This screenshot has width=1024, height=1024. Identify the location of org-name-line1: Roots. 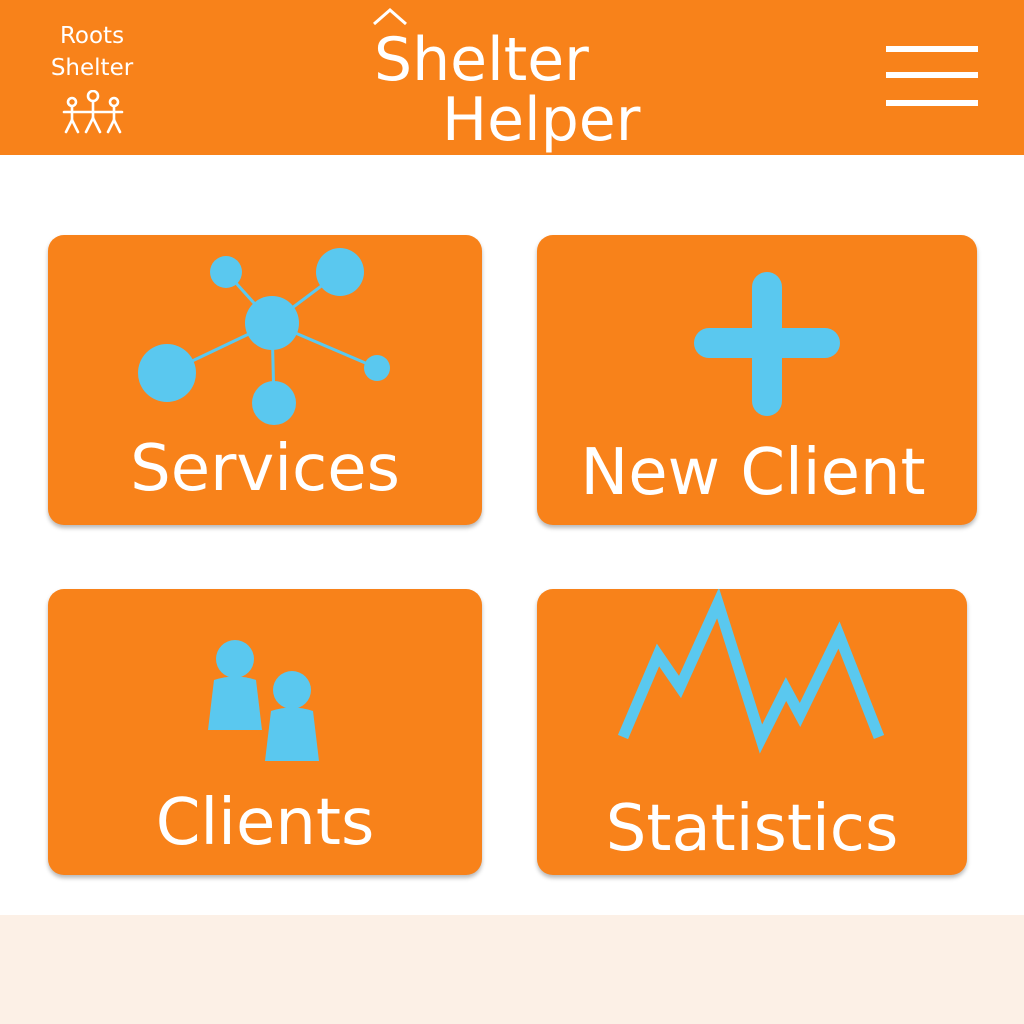
(92, 36).